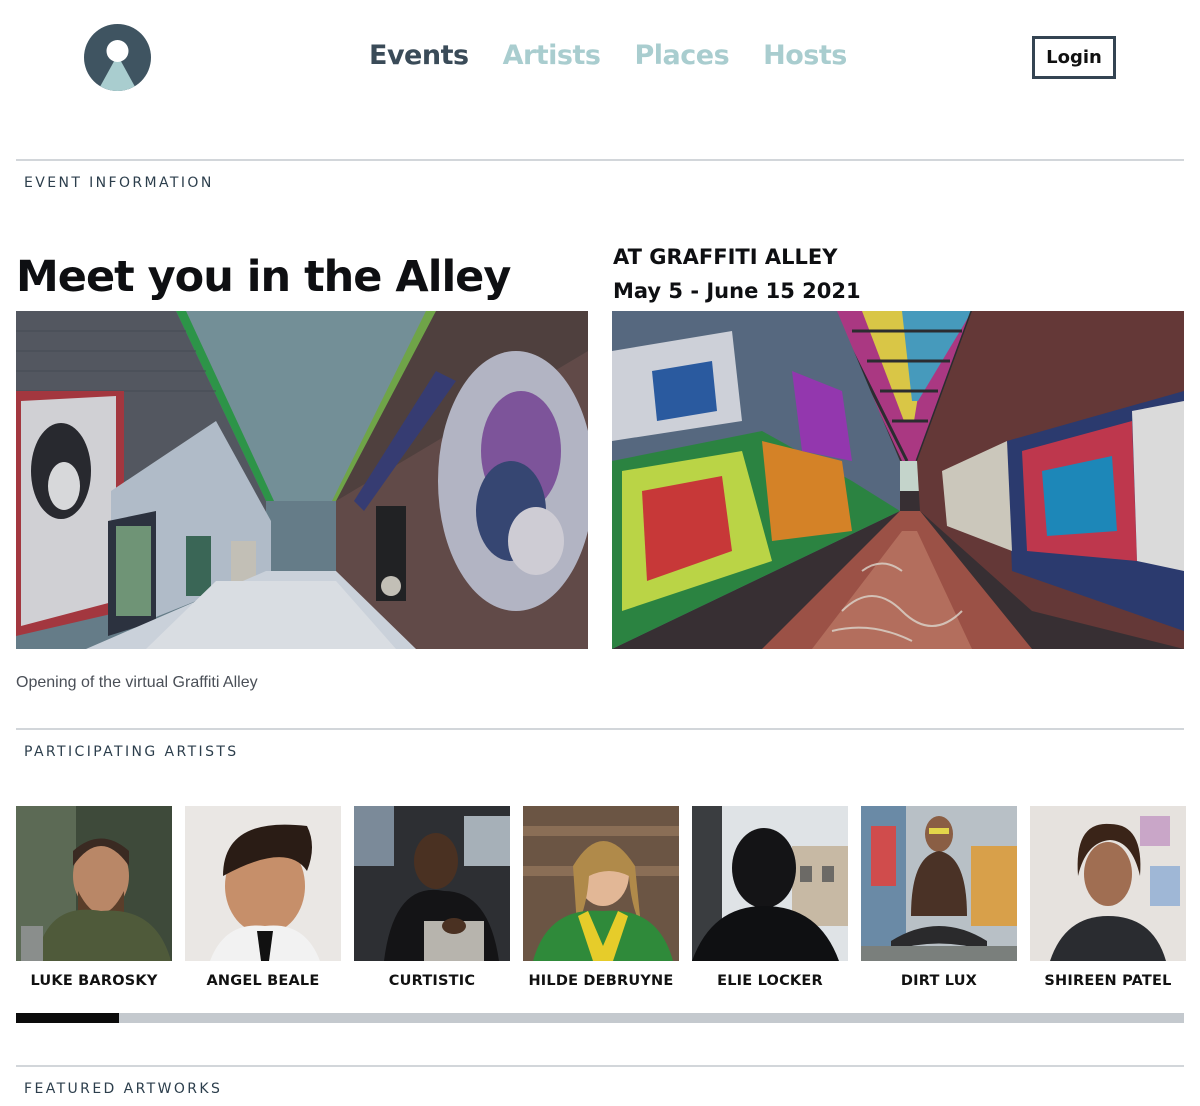  I want to click on site-header: Events Artists Places Hosts Login, so click(600, 60).